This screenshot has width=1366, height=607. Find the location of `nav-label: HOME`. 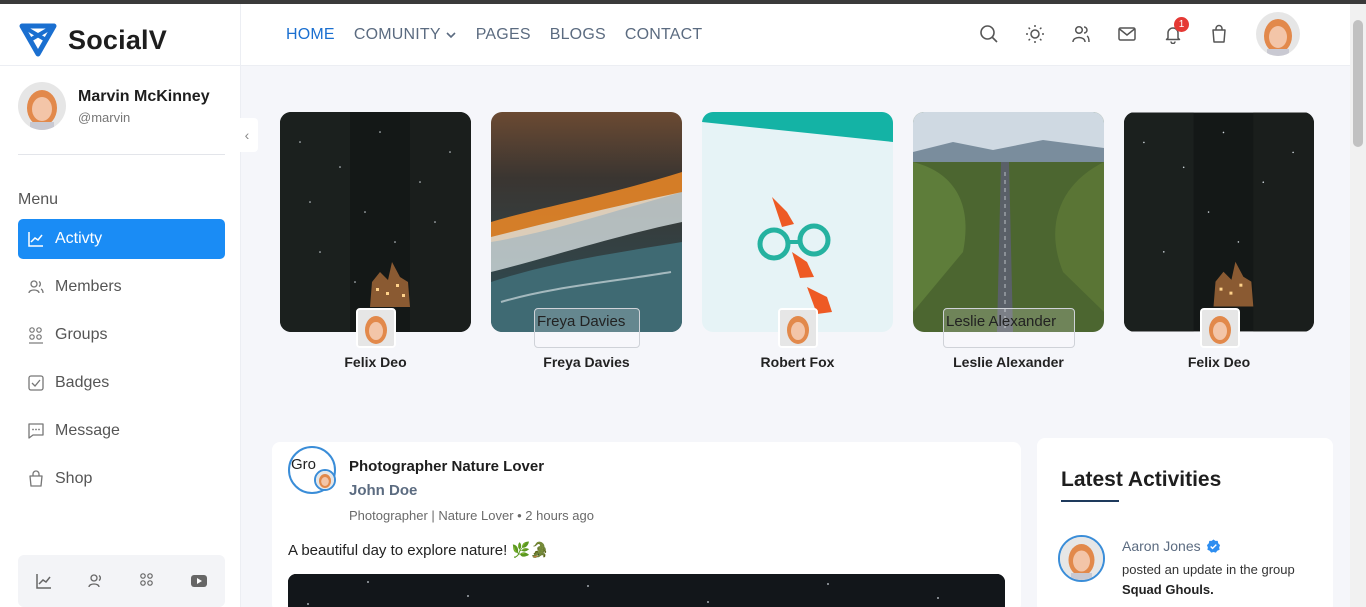

nav-label: HOME is located at coordinates (310, 34).